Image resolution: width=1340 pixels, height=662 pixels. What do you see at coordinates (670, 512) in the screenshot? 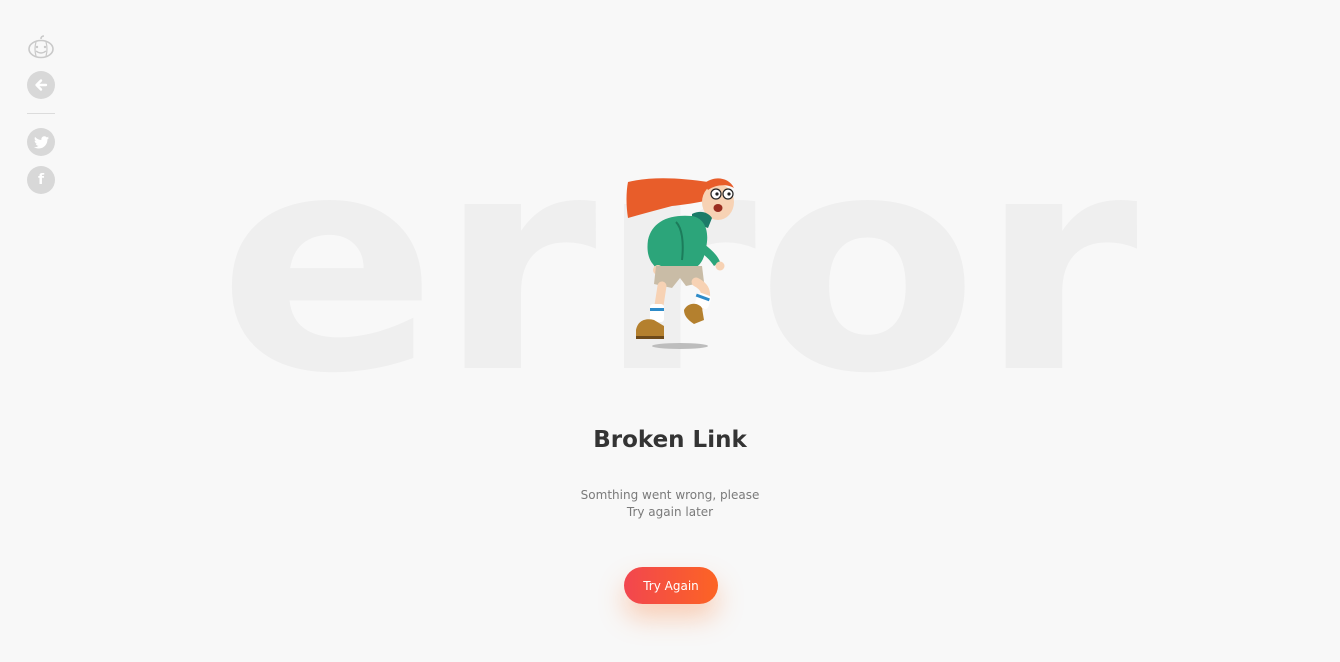
I see `error-message-line-2: Try again later` at bounding box center [670, 512].